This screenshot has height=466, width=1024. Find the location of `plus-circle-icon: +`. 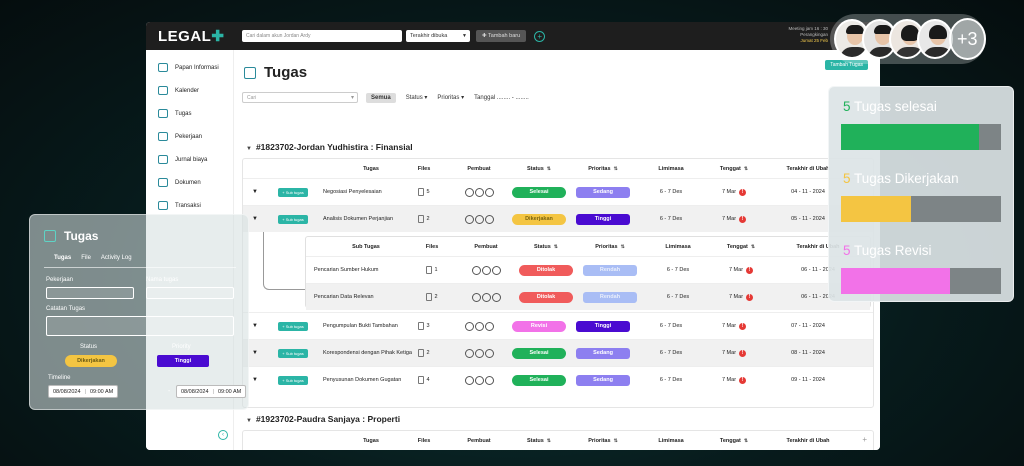

plus-circle-icon: + is located at coordinates (540, 36).